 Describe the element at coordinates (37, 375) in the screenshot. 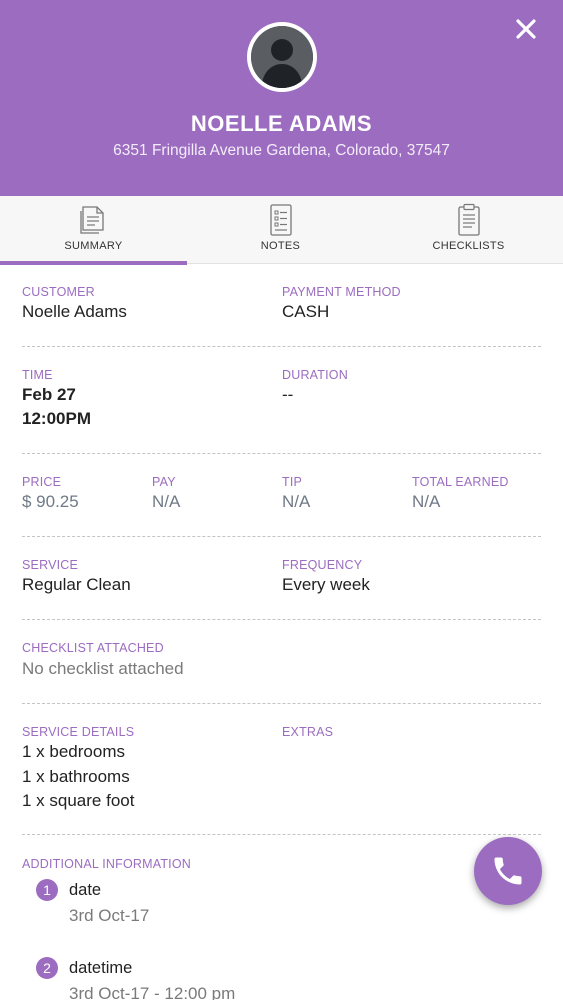

I see `time-label: TIME` at that location.